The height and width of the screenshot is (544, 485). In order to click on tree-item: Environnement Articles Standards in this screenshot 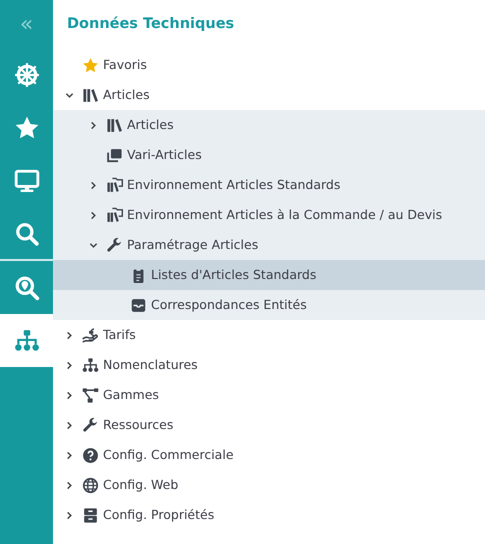, I will do `click(269, 185)`.